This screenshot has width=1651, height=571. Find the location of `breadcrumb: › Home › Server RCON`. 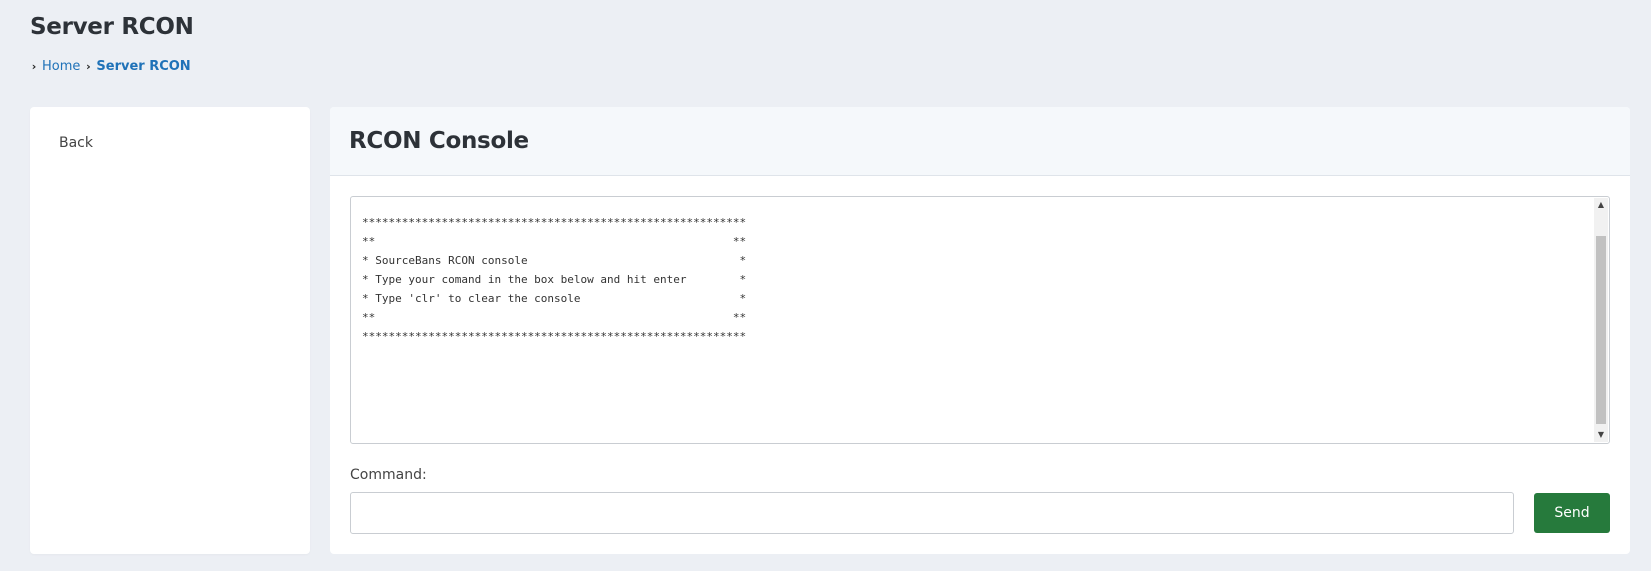

breadcrumb: › Home › Server RCON is located at coordinates (110, 66).